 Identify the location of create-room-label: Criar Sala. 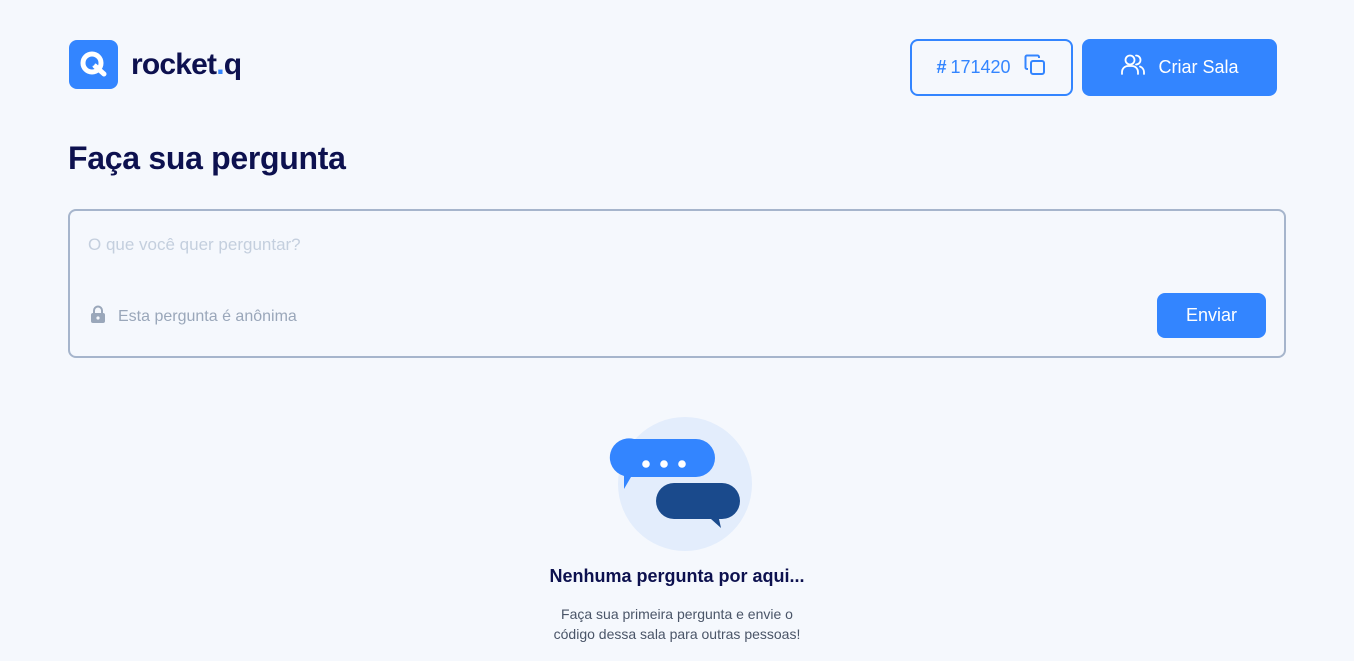
(1198, 67).